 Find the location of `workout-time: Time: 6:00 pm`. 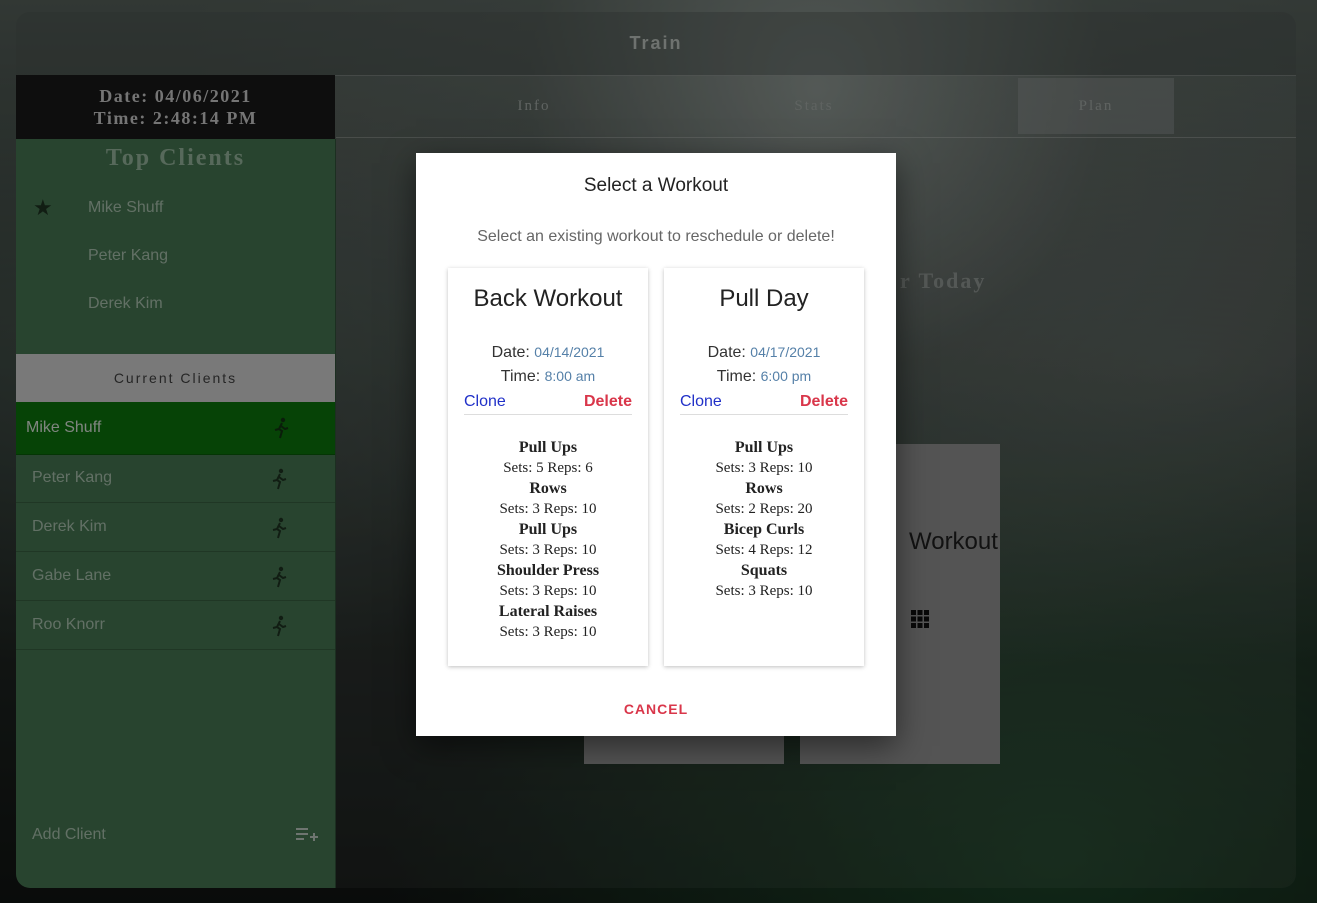

workout-time: Time: 6:00 pm is located at coordinates (764, 376).